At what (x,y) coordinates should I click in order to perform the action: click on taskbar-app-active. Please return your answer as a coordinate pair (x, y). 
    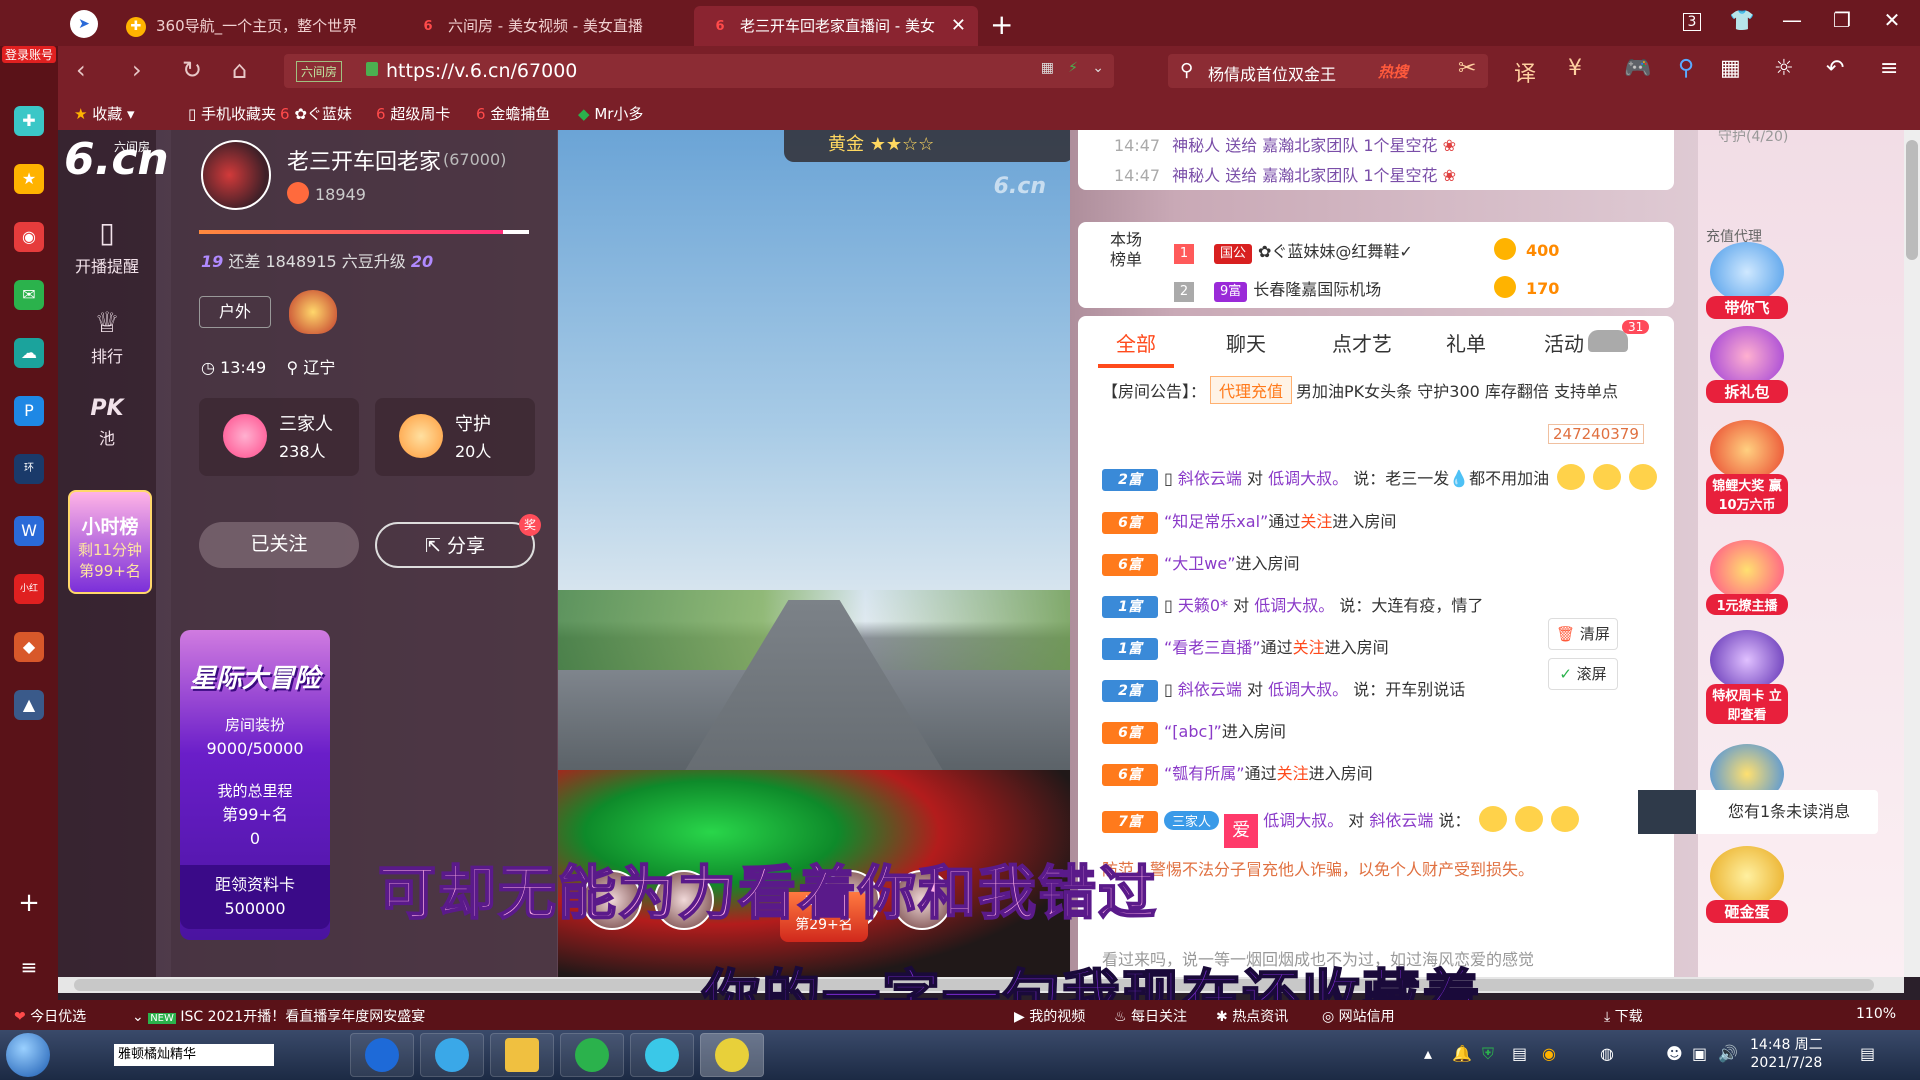
    Looking at the image, I should click on (732, 1055).